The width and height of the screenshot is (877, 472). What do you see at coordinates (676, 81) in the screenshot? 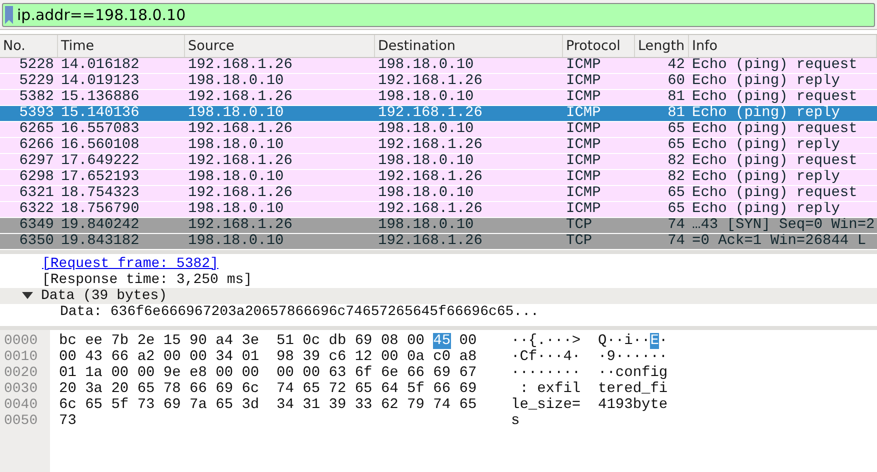
I see `table-cell-text: 60` at bounding box center [676, 81].